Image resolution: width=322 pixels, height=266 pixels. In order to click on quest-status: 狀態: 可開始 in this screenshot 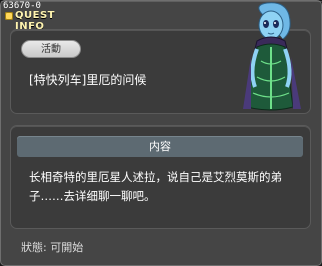, I will do `click(52, 247)`.